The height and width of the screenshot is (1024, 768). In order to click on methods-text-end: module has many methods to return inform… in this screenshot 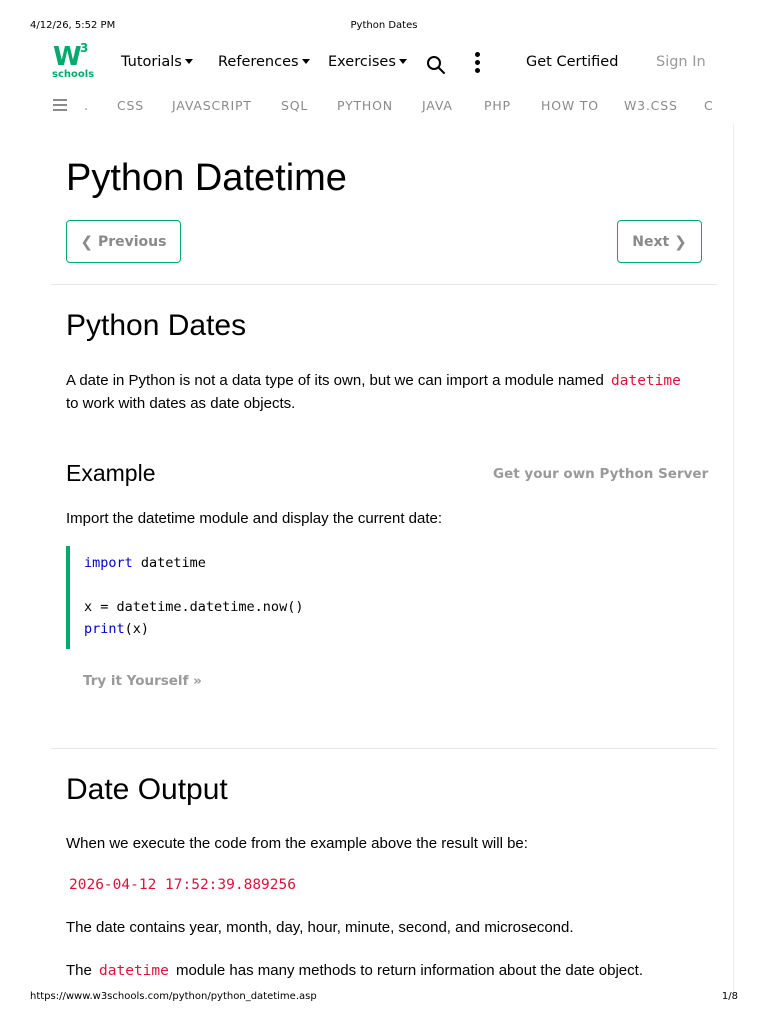, I will do `click(409, 970)`.